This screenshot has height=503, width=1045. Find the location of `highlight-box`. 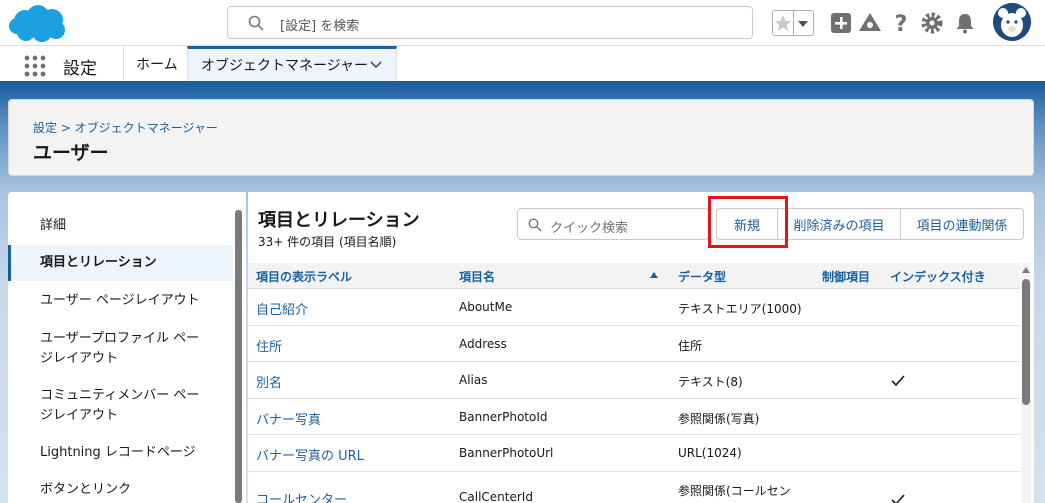

highlight-box is located at coordinates (748, 222).